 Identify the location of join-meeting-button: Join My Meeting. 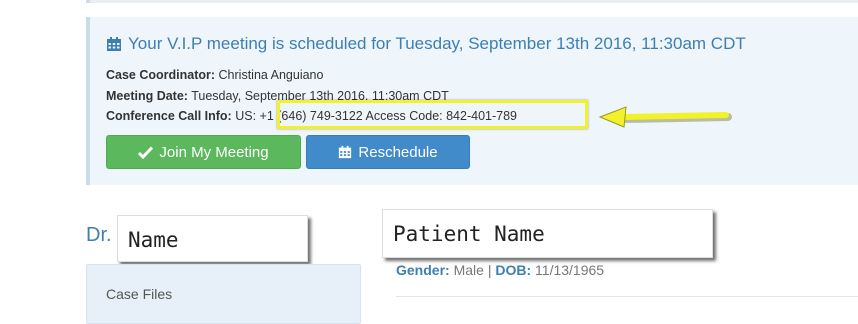
(203, 152).